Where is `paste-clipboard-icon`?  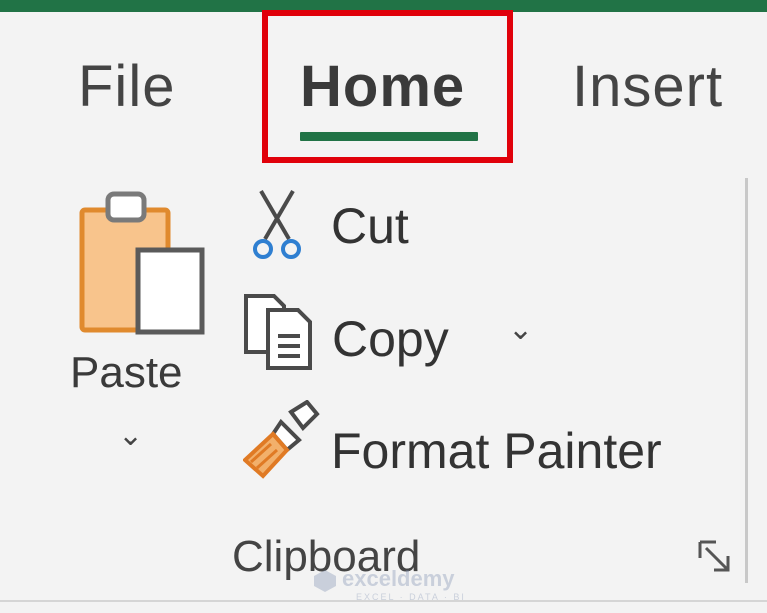 paste-clipboard-icon is located at coordinates (142, 263).